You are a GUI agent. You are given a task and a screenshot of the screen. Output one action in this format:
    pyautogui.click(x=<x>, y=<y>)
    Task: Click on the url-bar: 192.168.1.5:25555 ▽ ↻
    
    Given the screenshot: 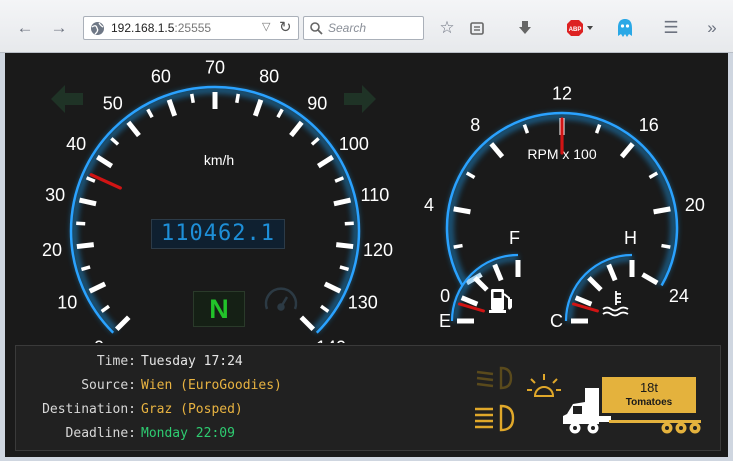 What is the action you would take?
    pyautogui.click(x=191, y=28)
    